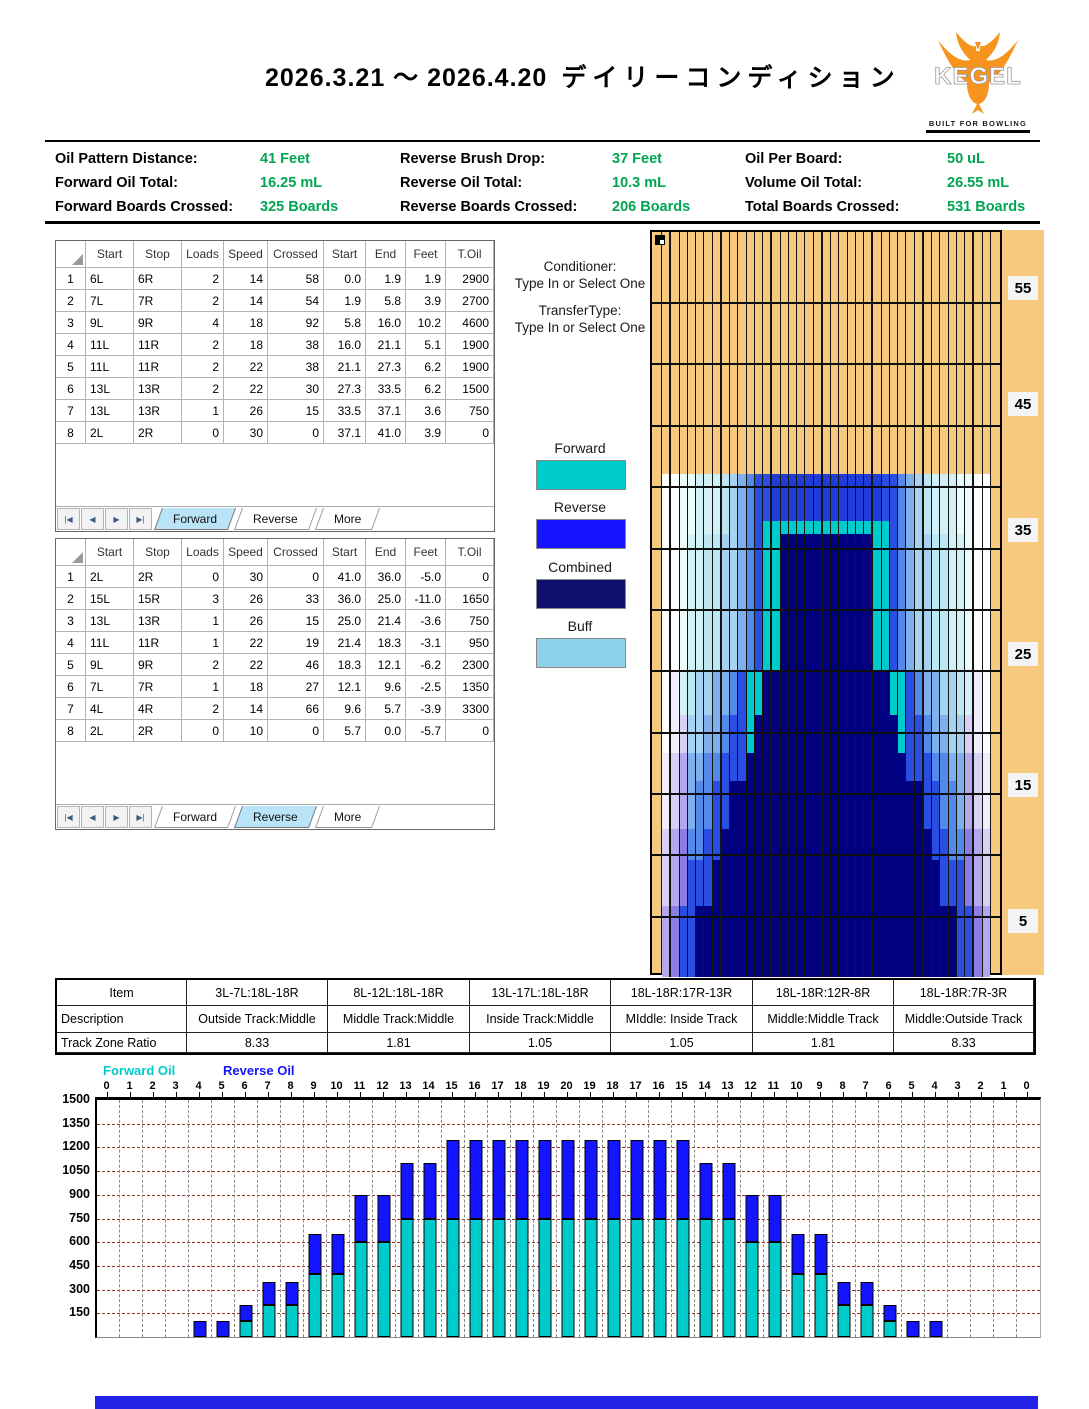 The image size is (1089, 1409). What do you see at coordinates (203, 599) in the screenshot?
I see `data-cell: 3` at bounding box center [203, 599].